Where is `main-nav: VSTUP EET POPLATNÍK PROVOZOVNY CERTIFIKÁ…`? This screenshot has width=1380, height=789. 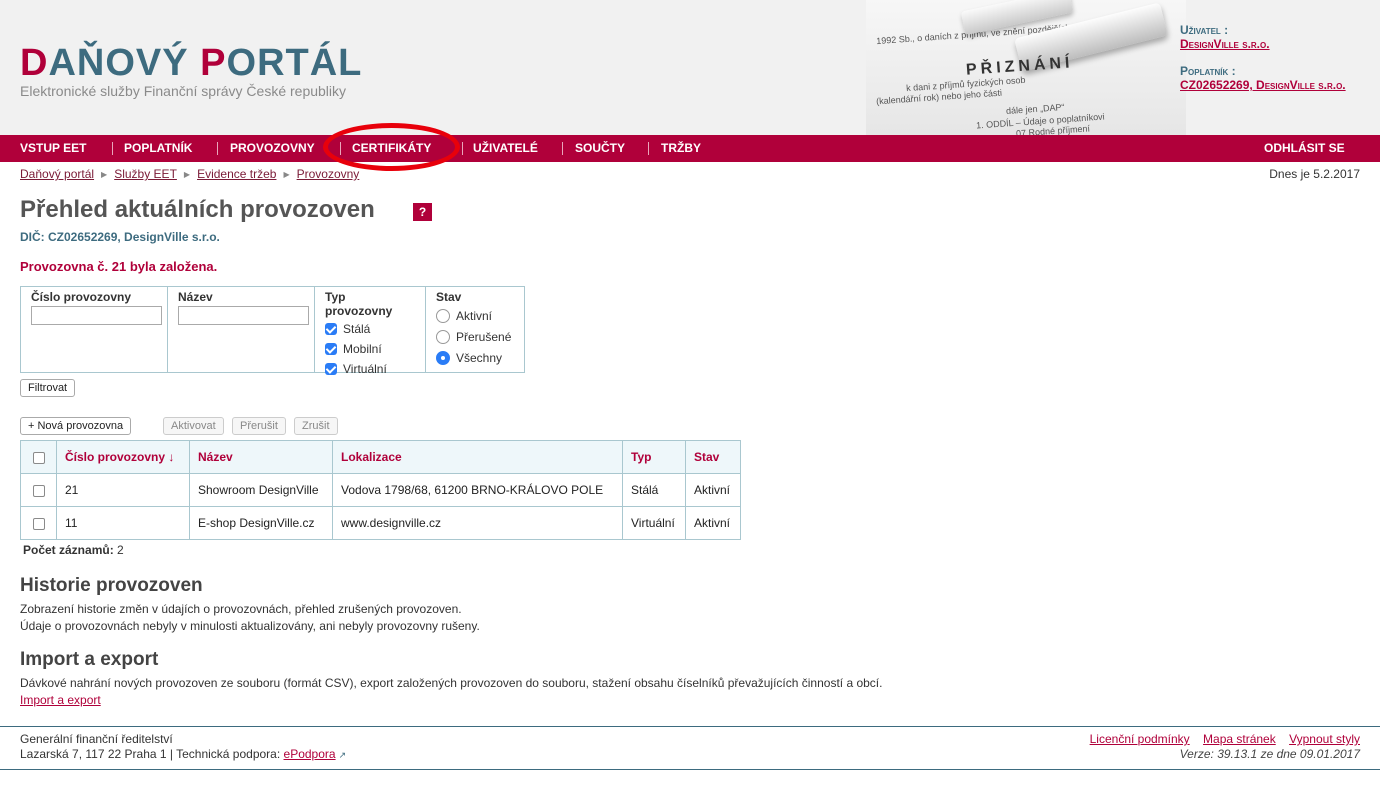
main-nav: VSTUP EET POPLATNÍK PROVOZOVNY CERTIFIKÁ… is located at coordinates (690, 148).